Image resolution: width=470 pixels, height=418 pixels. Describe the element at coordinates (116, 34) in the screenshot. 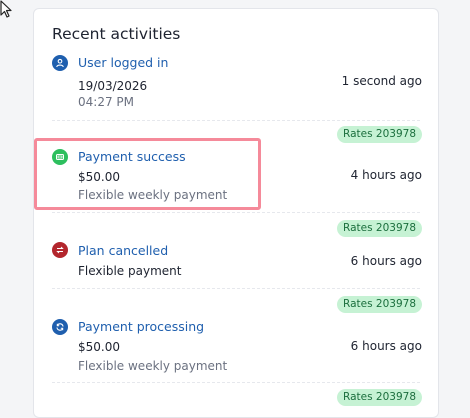

I see `card-title: Recent activities` at that location.